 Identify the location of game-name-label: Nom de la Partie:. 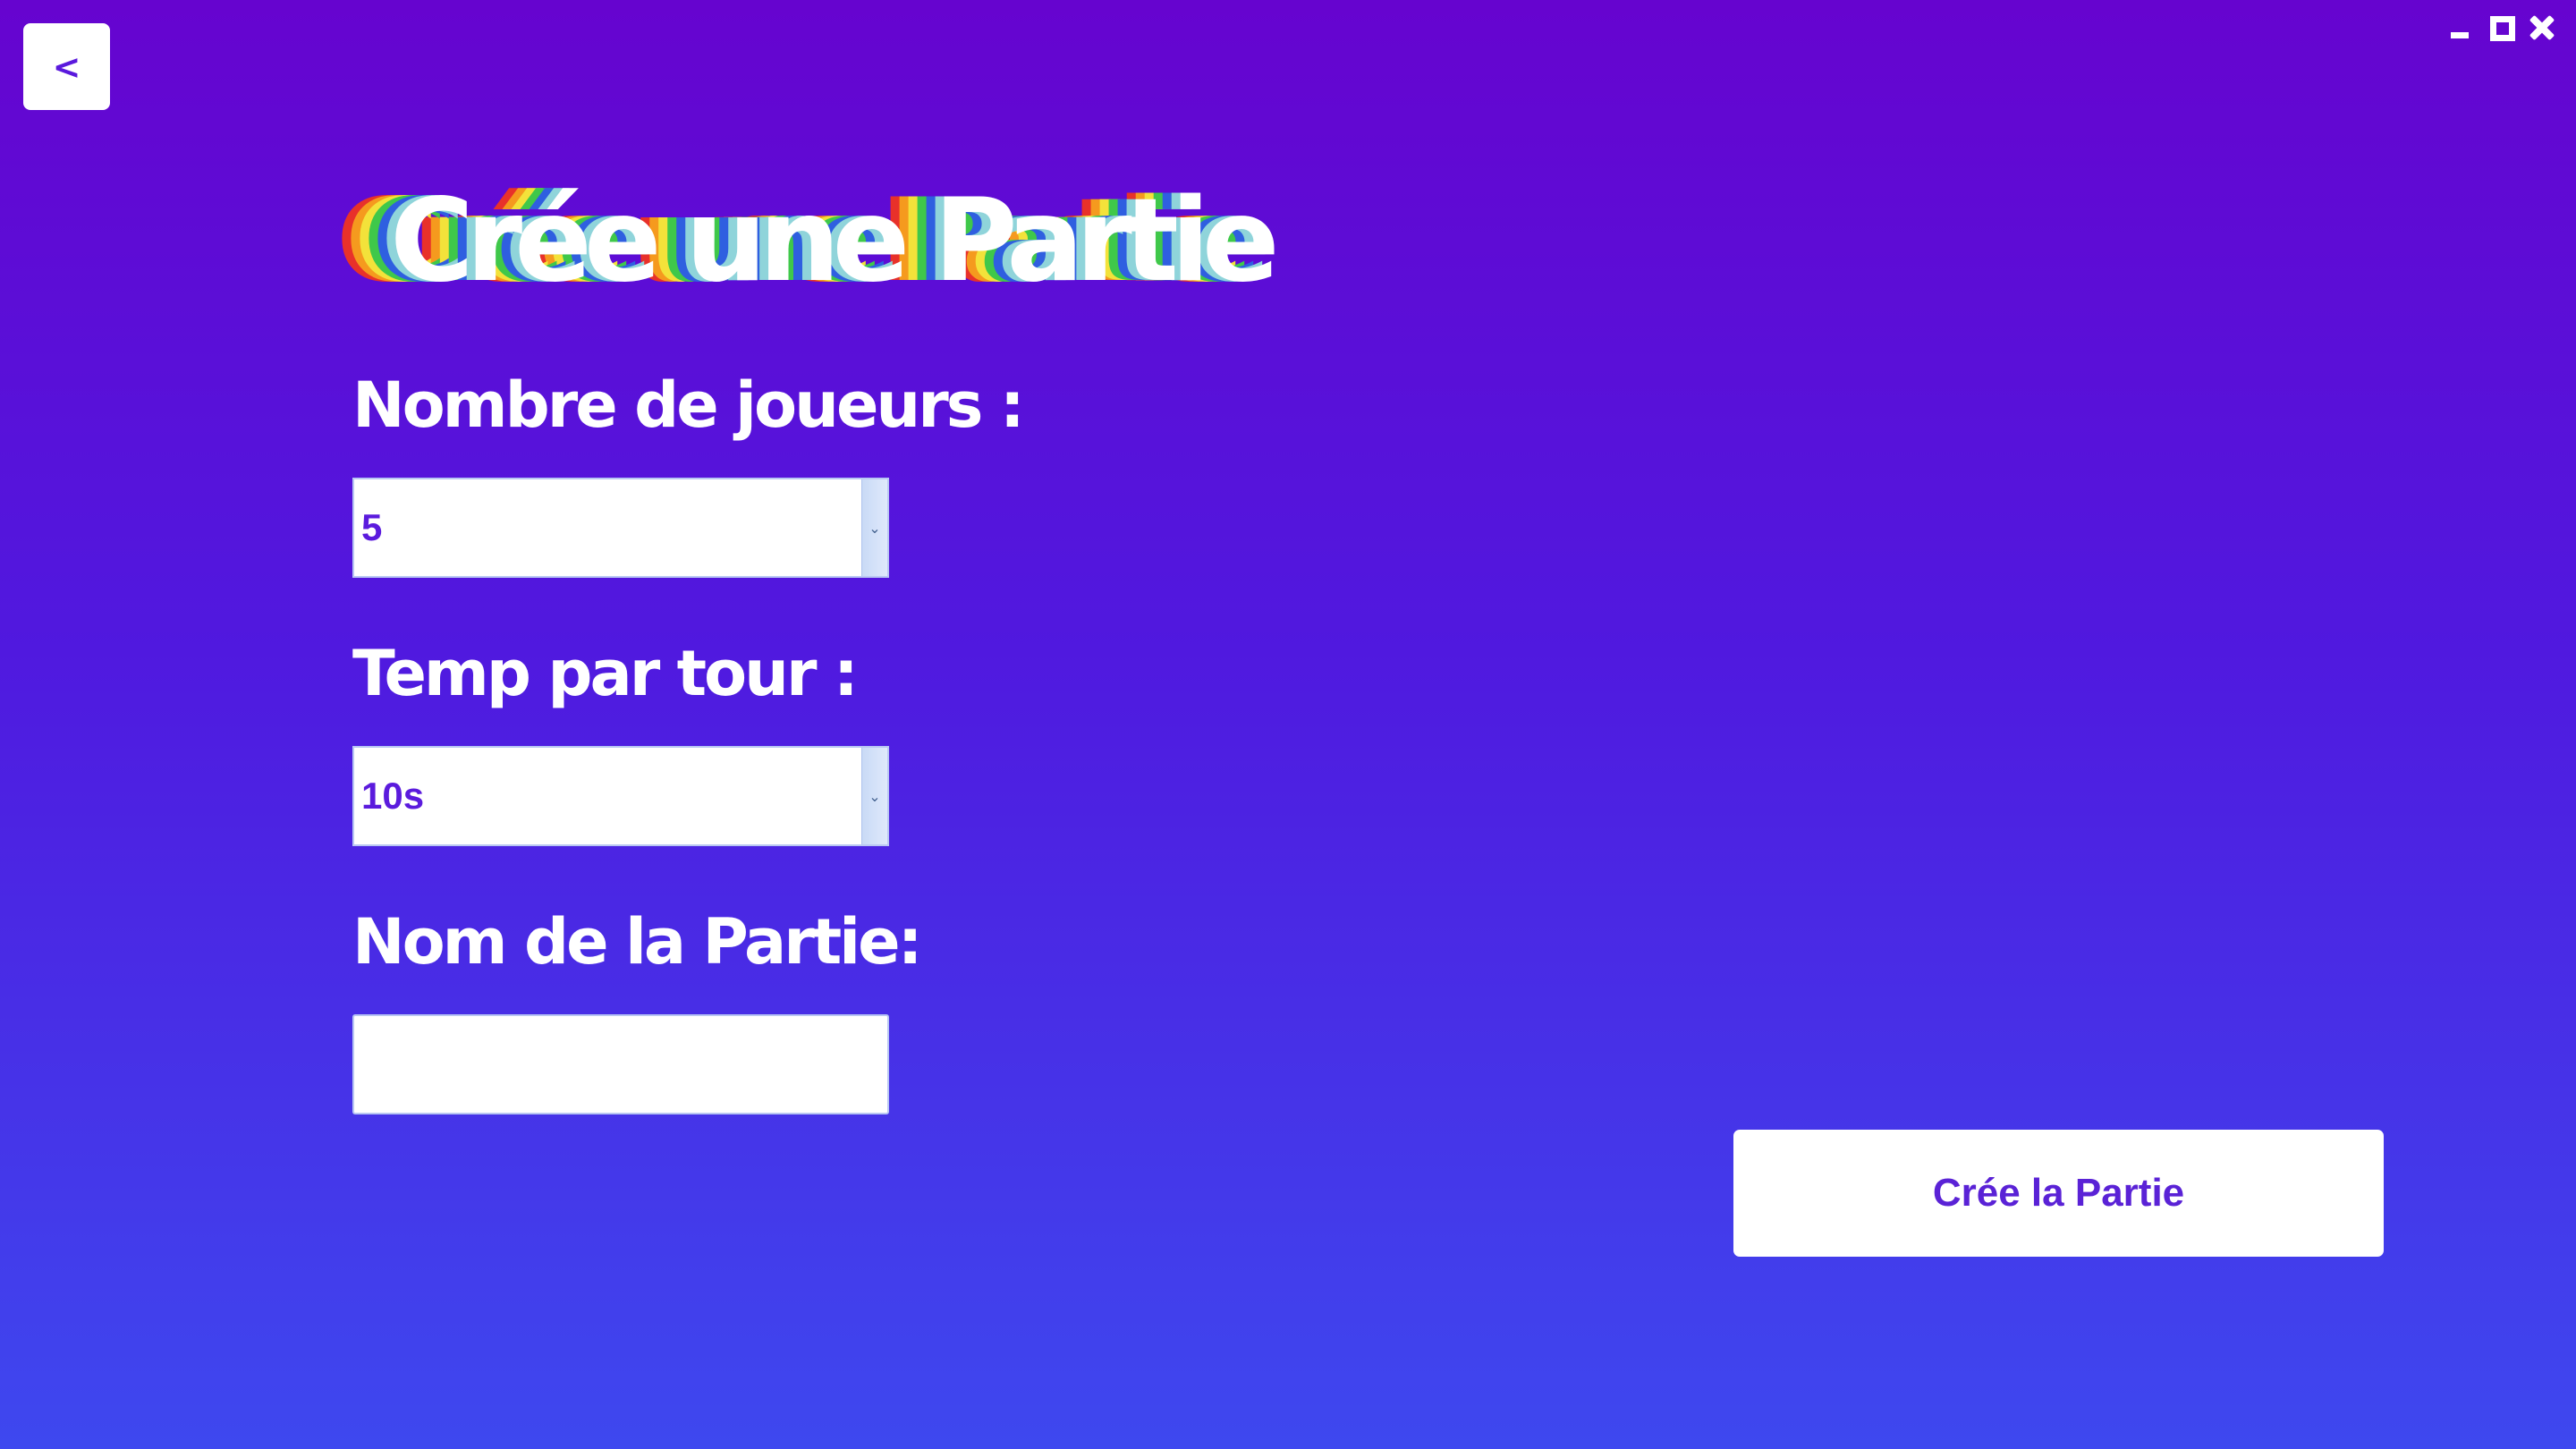
(637, 942).